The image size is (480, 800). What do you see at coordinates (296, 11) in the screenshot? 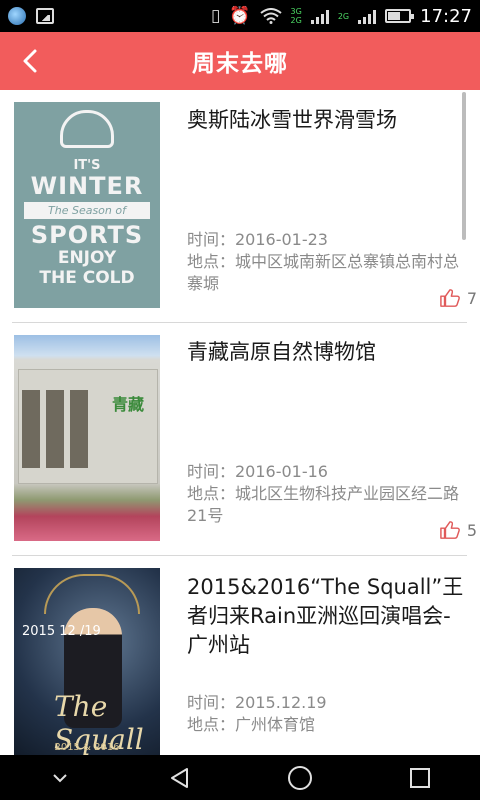
I see `network-top-label: 3G` at bounding box center [296, 11].